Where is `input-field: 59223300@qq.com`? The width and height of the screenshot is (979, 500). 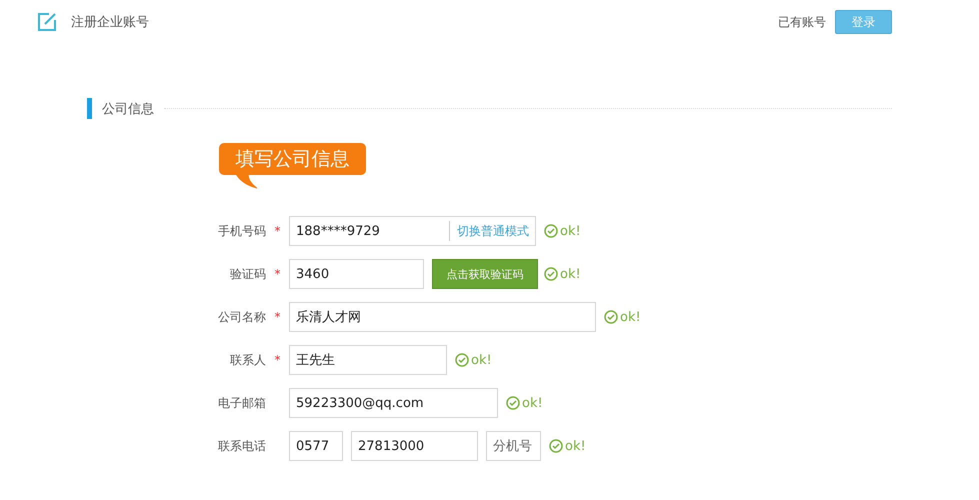 input-field: 59223300@qq.com is located at coordinates (393, 403).